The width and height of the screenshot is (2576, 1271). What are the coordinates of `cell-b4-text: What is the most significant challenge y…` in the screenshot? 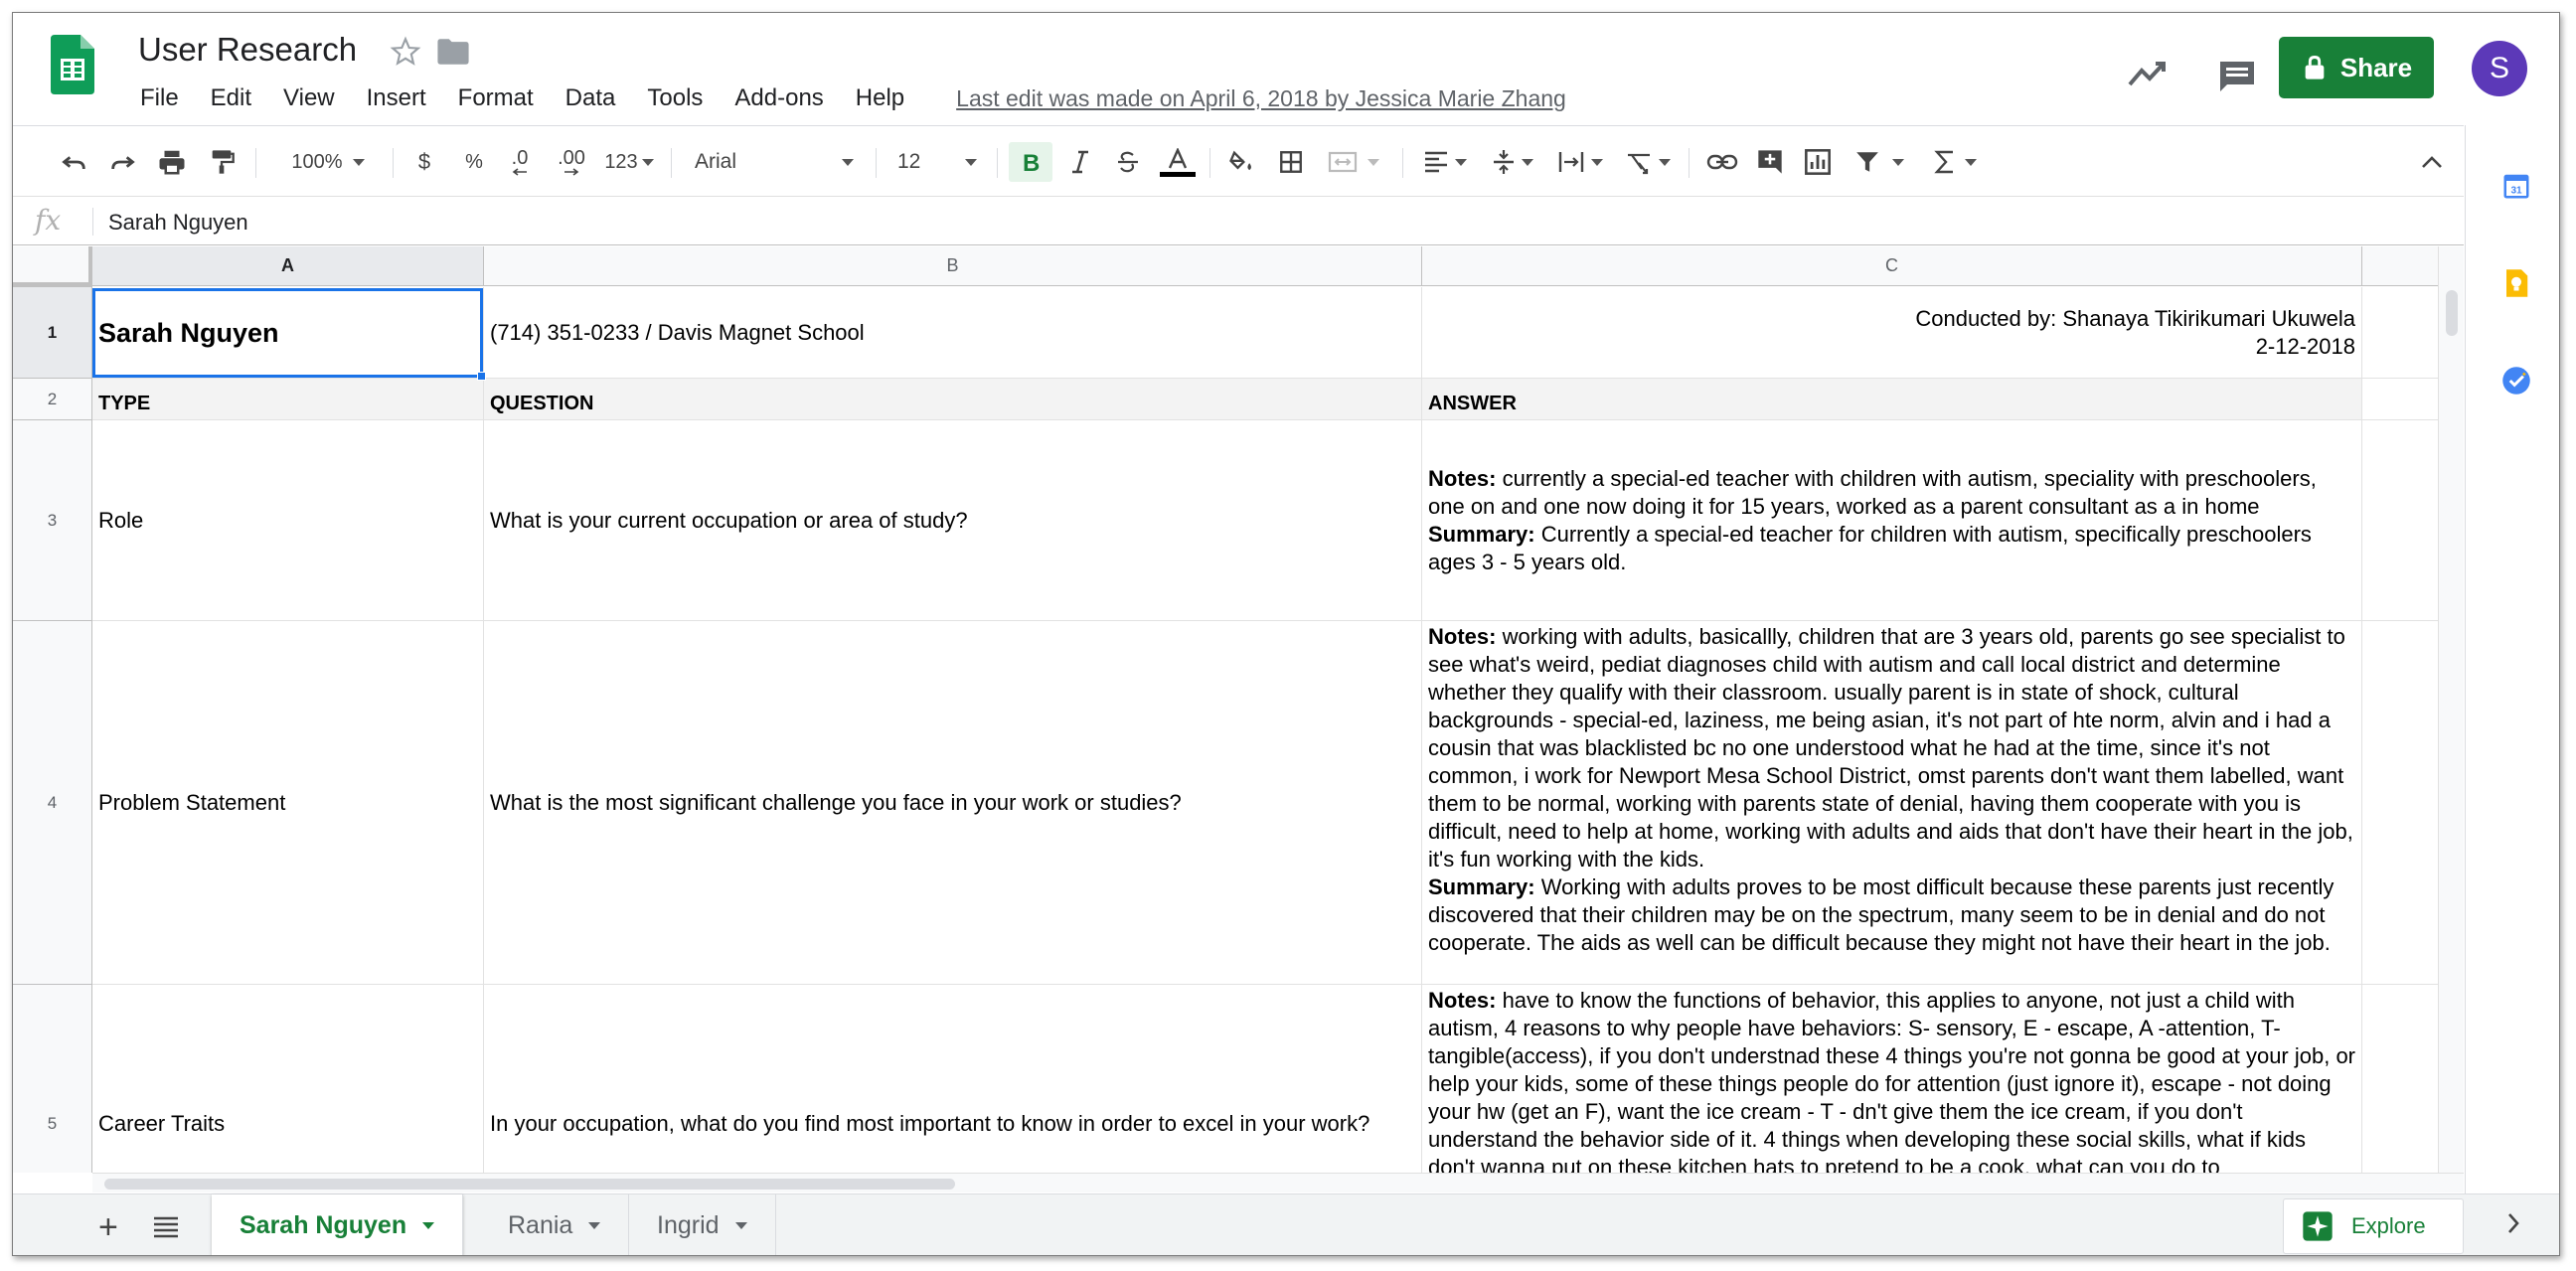 It's located at (836, 802).